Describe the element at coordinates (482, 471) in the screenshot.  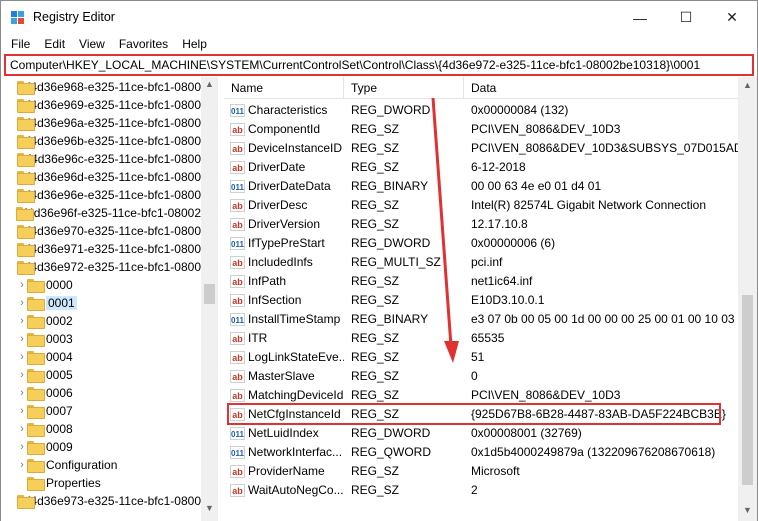
I see `value-row: ab ProviderName REG_SZ Microsoft` at that location.